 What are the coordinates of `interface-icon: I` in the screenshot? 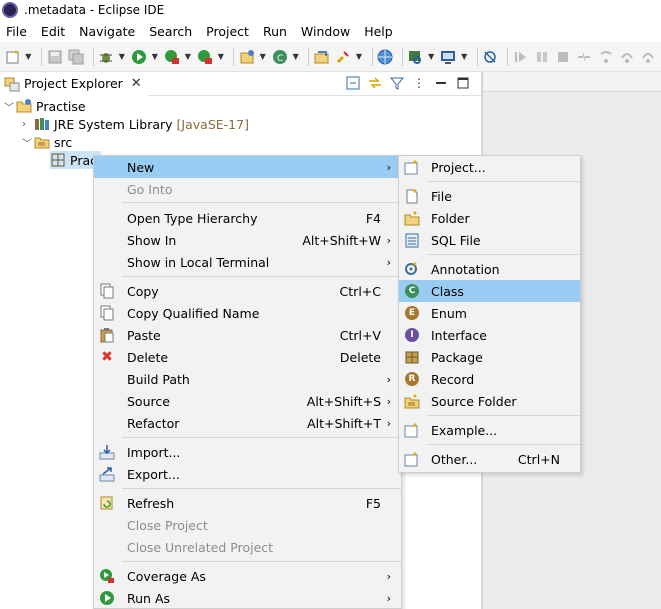 It's located at (412, 335).